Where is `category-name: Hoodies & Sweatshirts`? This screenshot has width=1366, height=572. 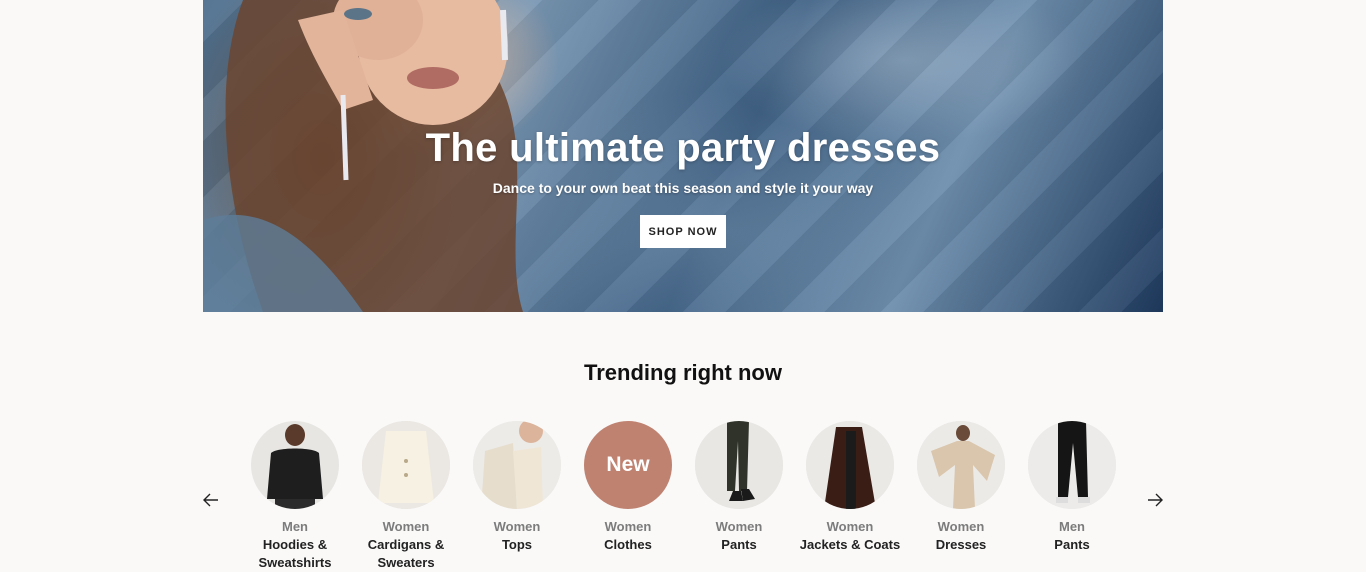
category-name: Hoodies & Sweatshirts is located at coordinates (295, 553).